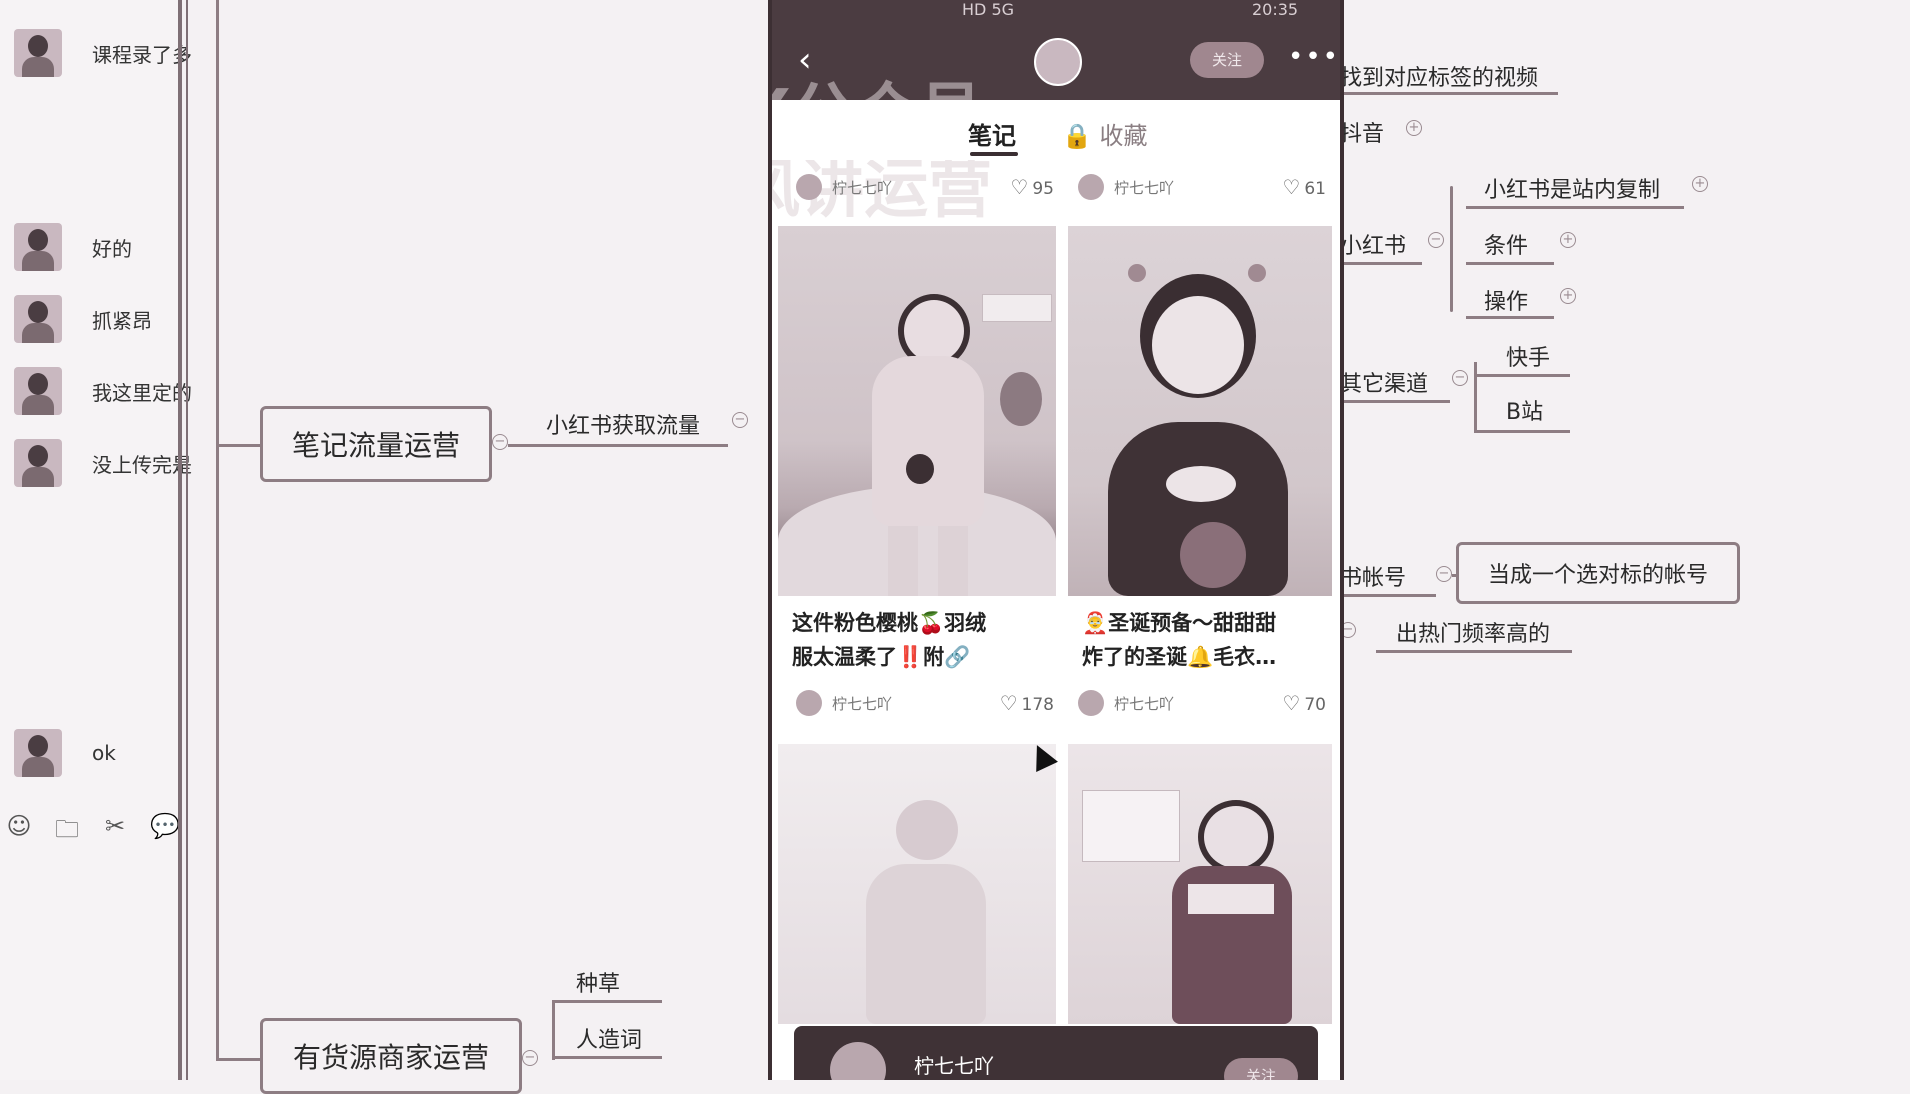  Describe the element at coordinates (1598, 573) in the screenshot. I see `mindmap-node-benchmark: 当成一个选对标的帐号` at that location.